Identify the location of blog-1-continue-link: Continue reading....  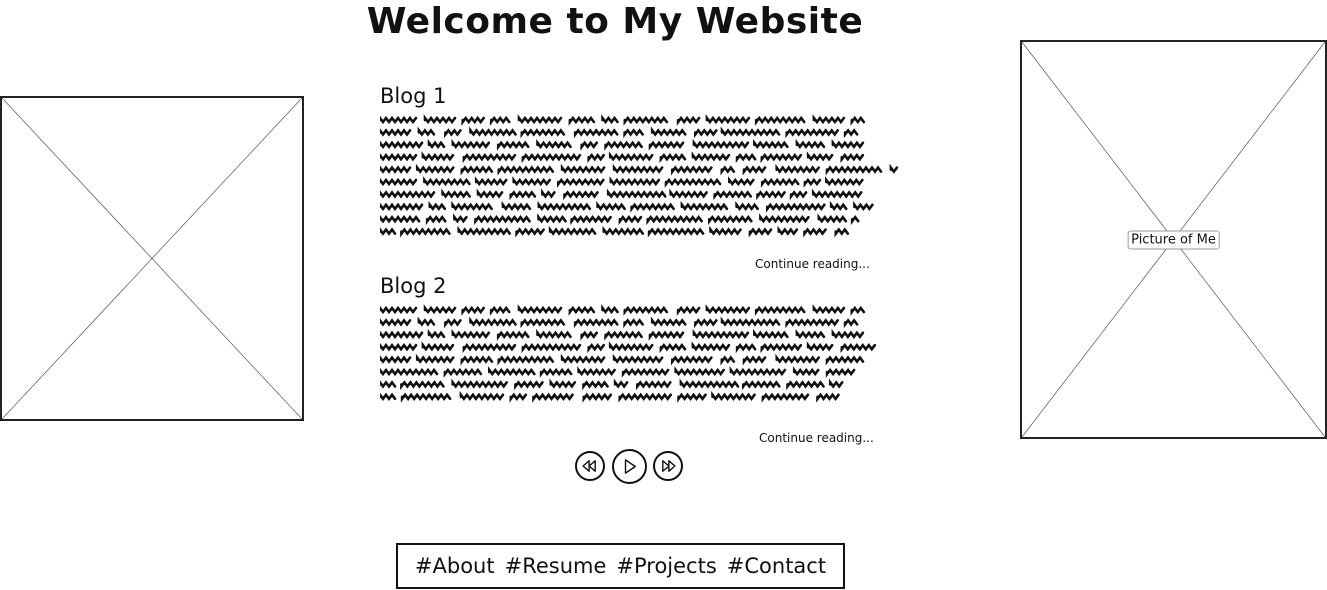
(812, 264).